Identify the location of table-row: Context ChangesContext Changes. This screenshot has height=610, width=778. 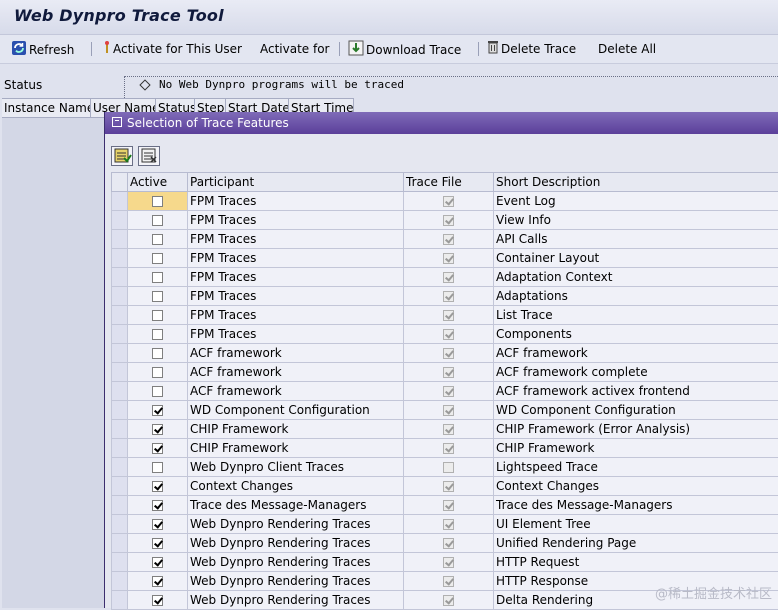
(445, 486).